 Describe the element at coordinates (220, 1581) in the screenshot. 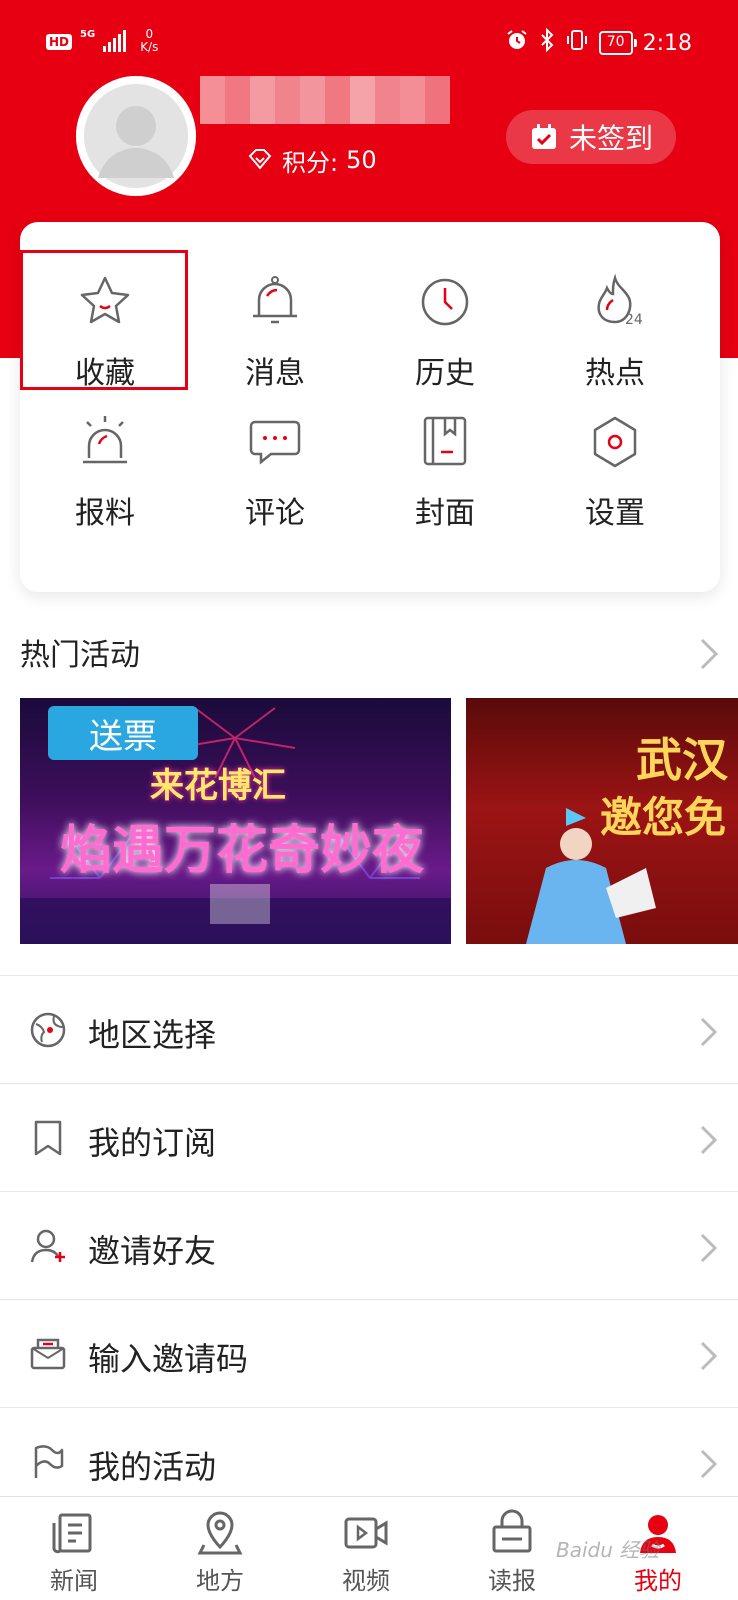

I see `tab-label: 地方` at that location.